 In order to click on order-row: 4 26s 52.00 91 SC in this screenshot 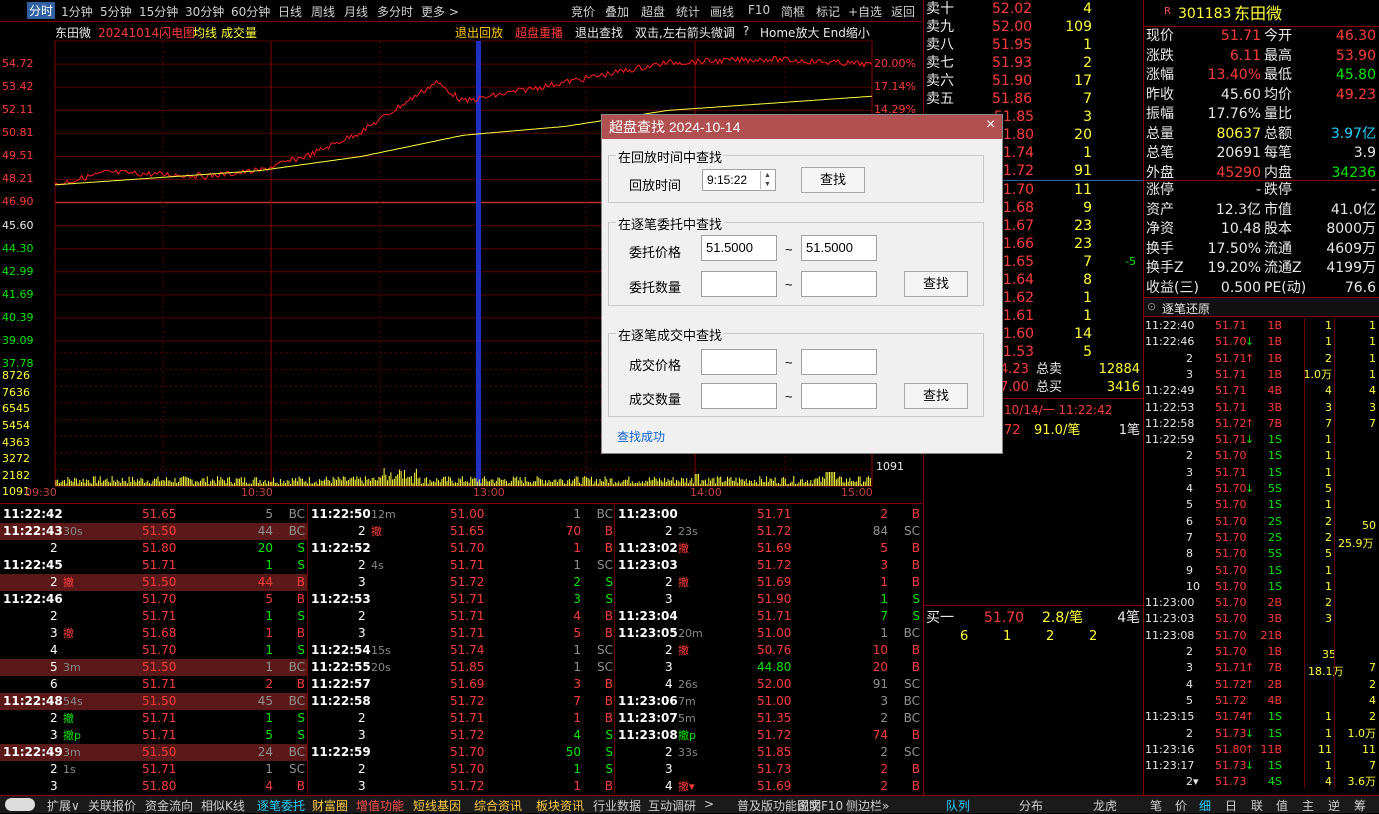, I will do `click(768, 684)`.